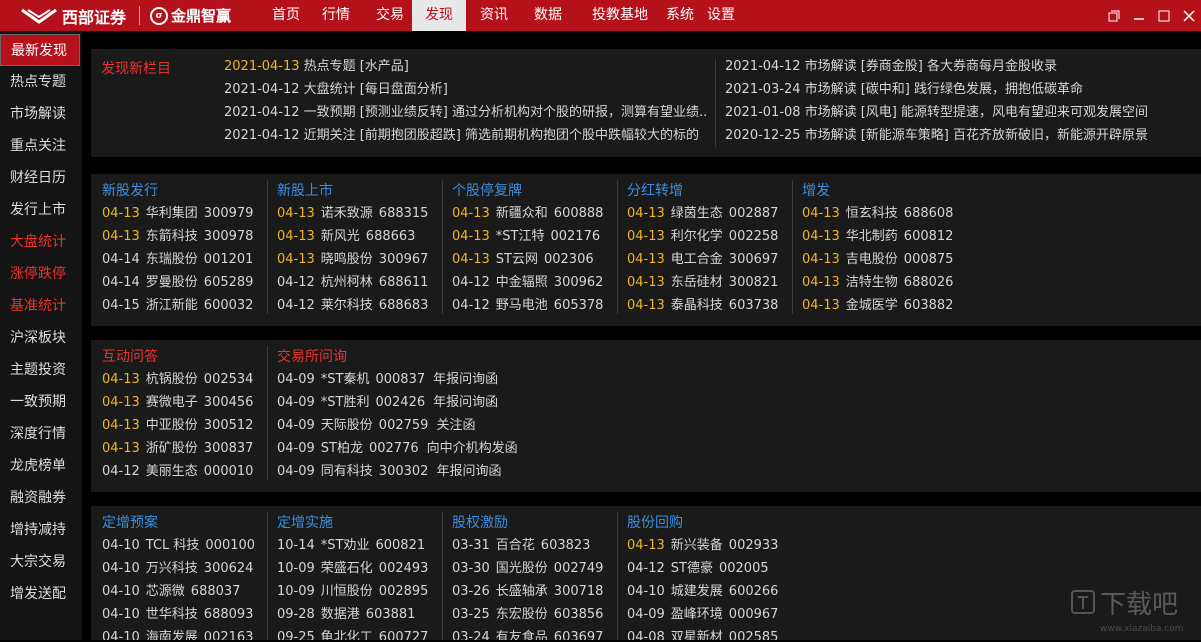 Image resolution: width=1201 pixels, height=642 pixels. I want to click on stock-row: 04-10海南发展002163, so click(177, 633).